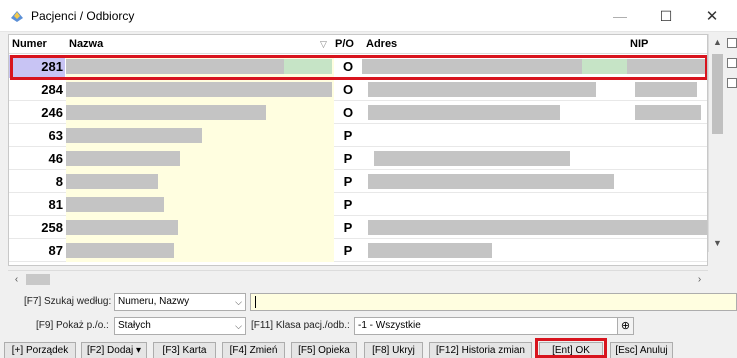 Image resolution: width=737 pixels, height=358 pixels. Describe the element at coordinates (699, 279) in the screenshot. I see `scroll-right-icon: ›` at that location.